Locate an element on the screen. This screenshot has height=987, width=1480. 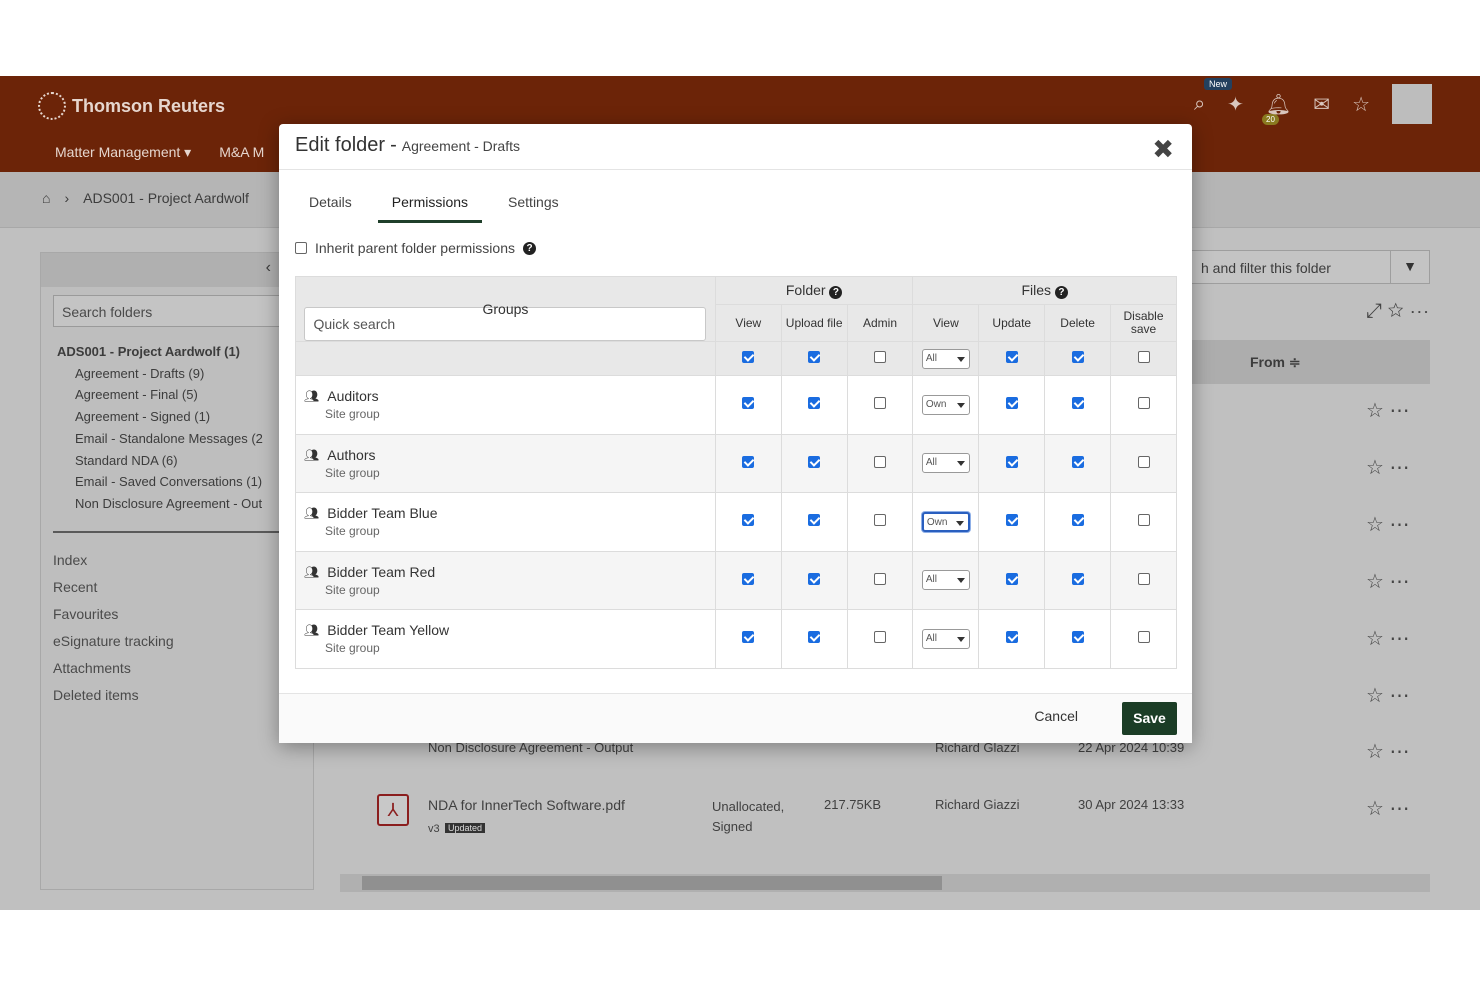
tree-folder: Non Disclosure Agreement - Out is located at coordinates (177, 504).